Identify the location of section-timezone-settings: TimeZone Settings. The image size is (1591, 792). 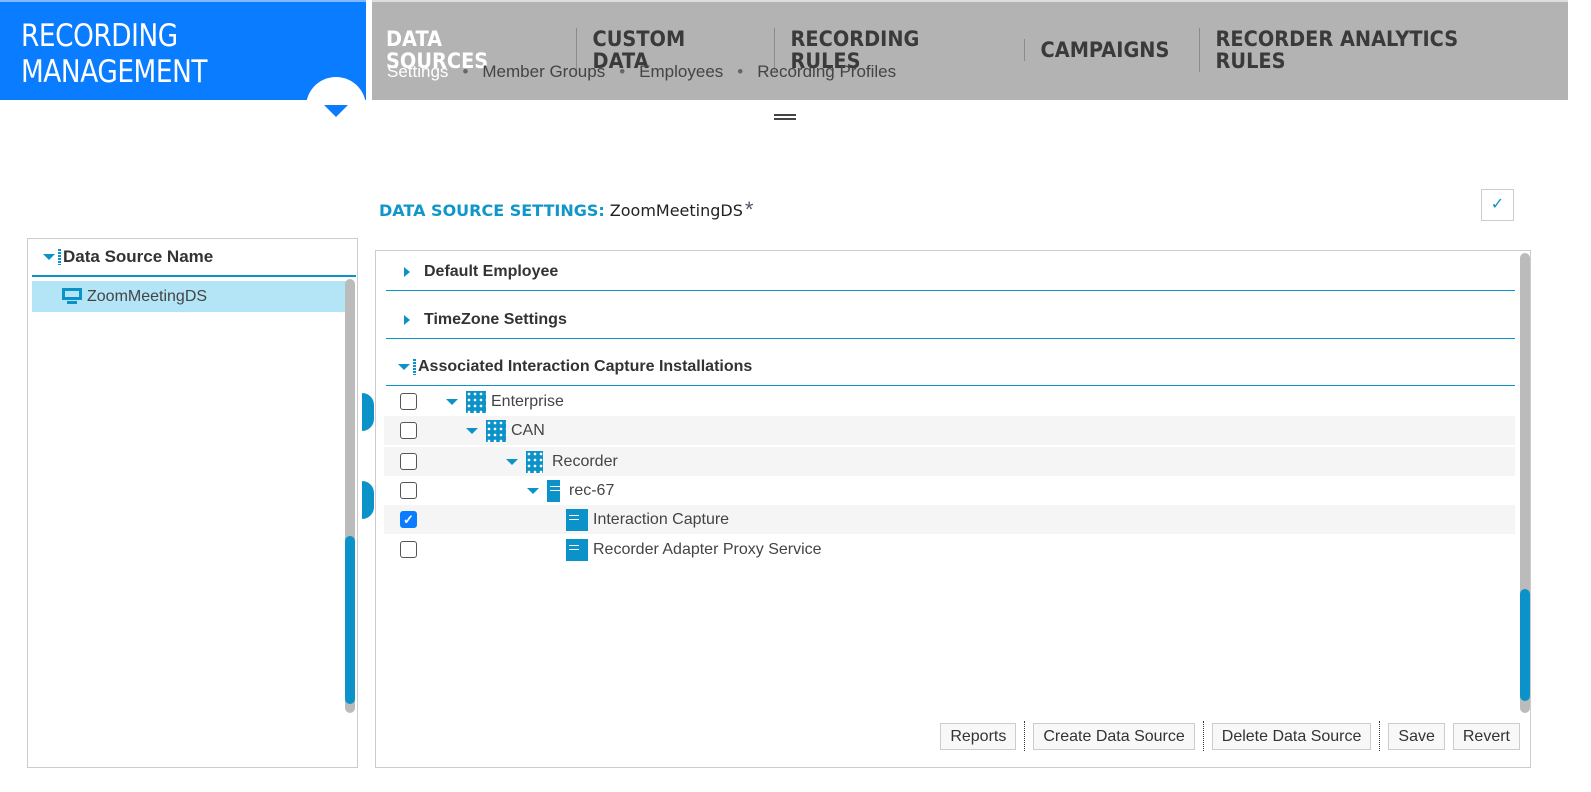
(950, 320).